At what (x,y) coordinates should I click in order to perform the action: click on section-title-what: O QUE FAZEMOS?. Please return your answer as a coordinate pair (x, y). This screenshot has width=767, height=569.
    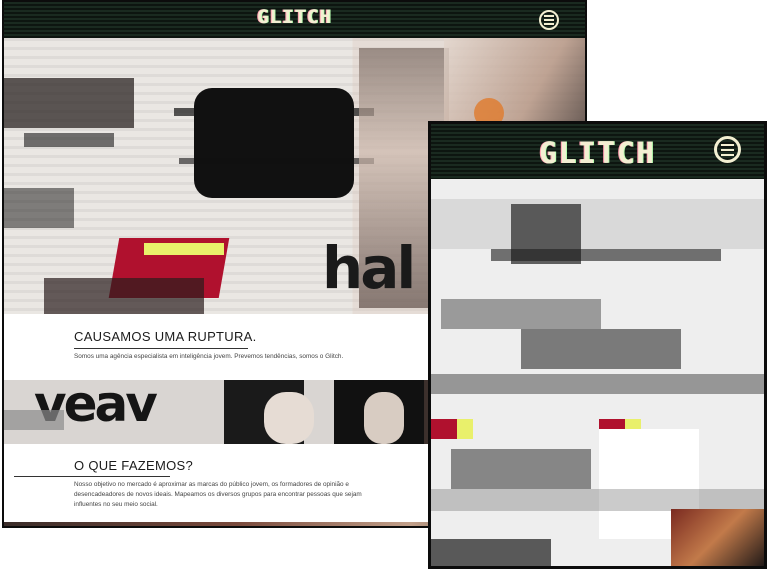
    Looking at the image, I should click on (134, 465).